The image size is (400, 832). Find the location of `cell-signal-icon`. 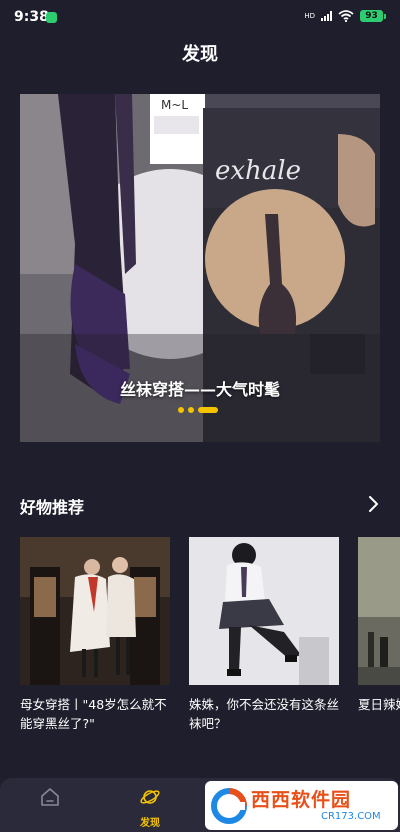

cell-signal-icon is located at coordinates (326, 16).